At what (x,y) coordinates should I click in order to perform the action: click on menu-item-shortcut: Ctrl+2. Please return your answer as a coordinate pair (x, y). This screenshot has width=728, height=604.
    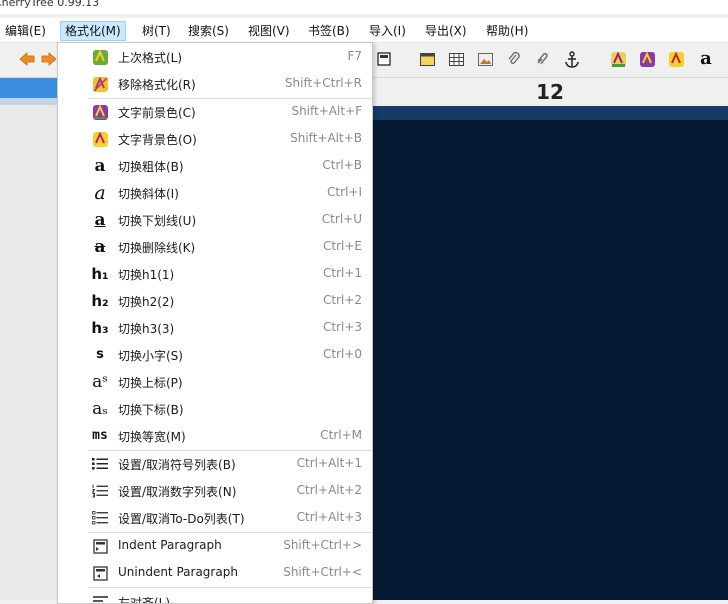
    Looking at the image, I should click on (342, 300).